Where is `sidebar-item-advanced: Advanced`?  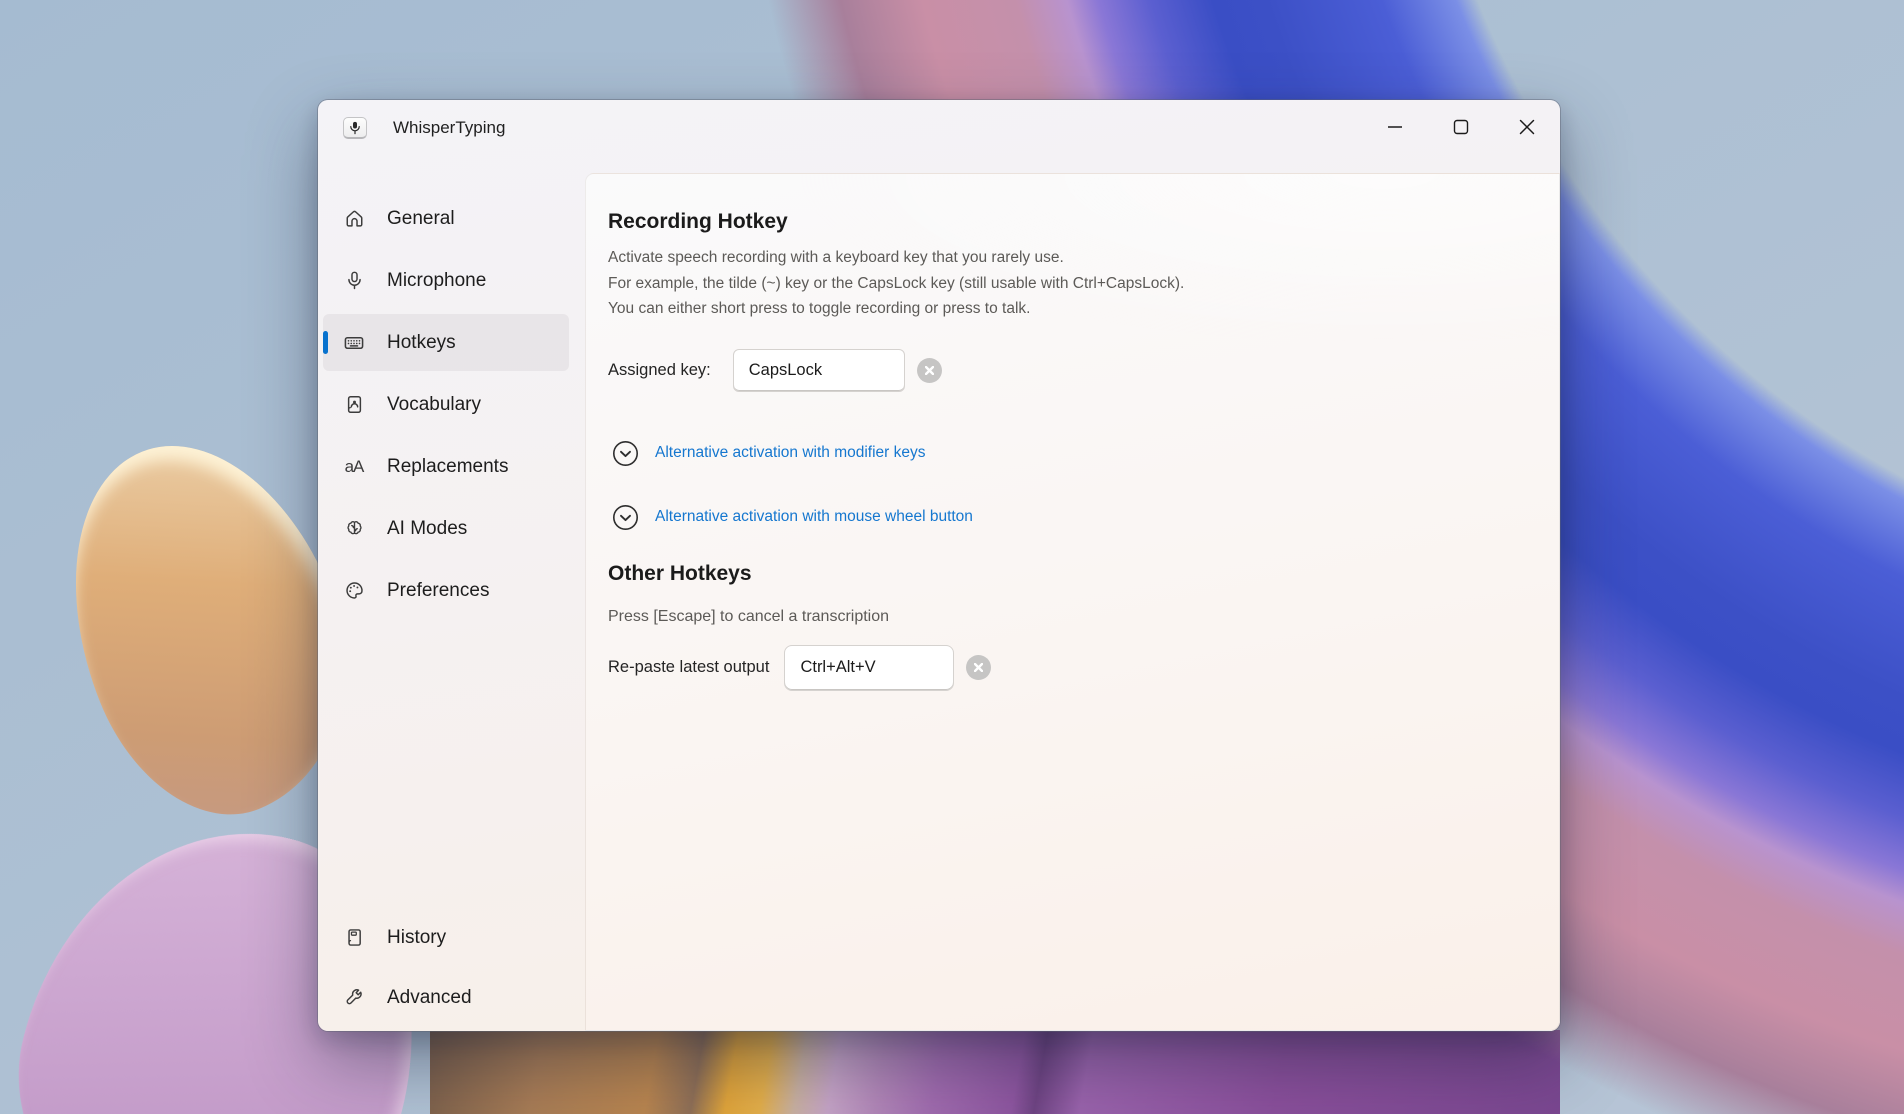 sidebar-item-advanced: Advanced is located at coordinates (446, 997).